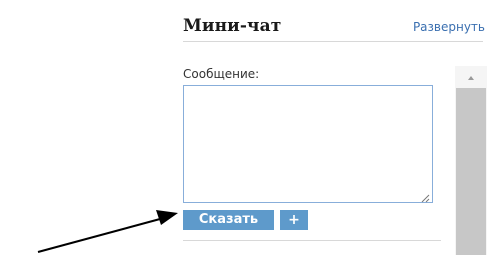 This screenshot has height=255, width=487. What do you see at coordinates (471, 171) in the screenshot?
I see `scroll-thumb` at bounding box center [471, 171].